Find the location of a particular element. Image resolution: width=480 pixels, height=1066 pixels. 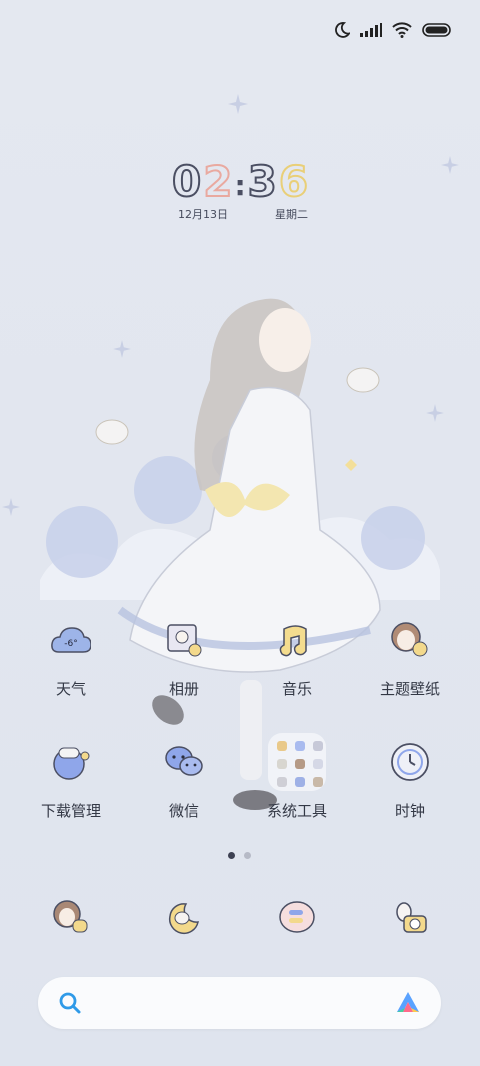

app-label: 天气 is located at coordinates (70, 689).